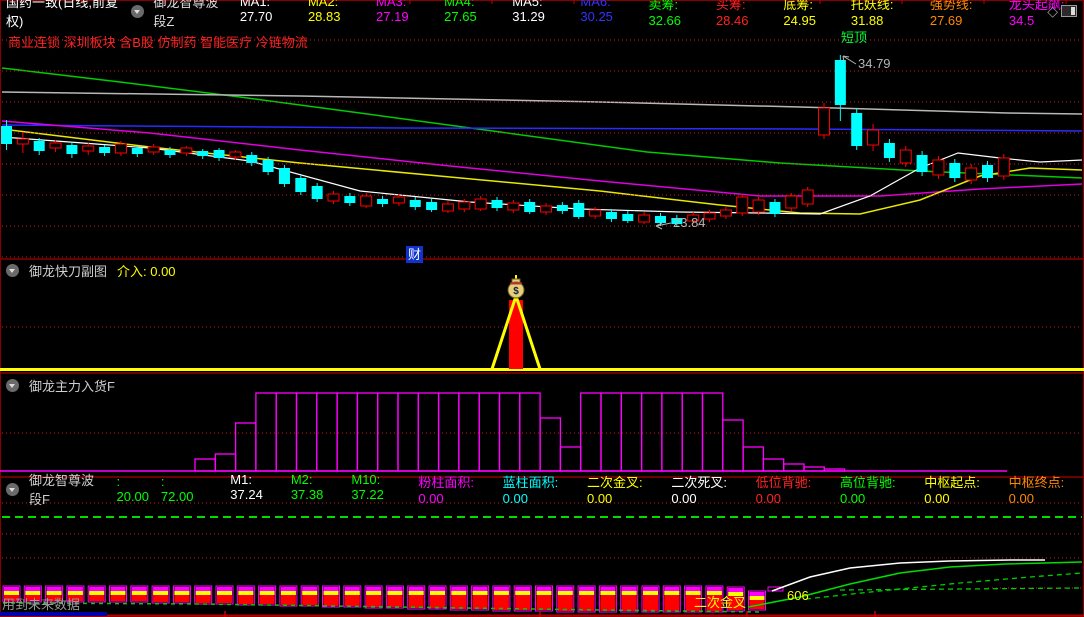 The image size is (1084, 617). I want to click on inflow-histogram, so click(520, 432).